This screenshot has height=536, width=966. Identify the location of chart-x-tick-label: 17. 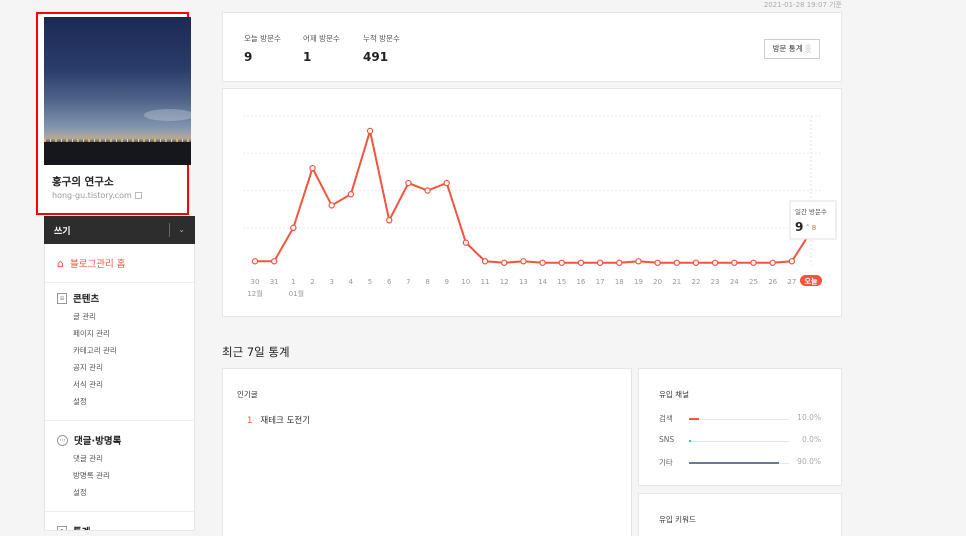
(600, 282).